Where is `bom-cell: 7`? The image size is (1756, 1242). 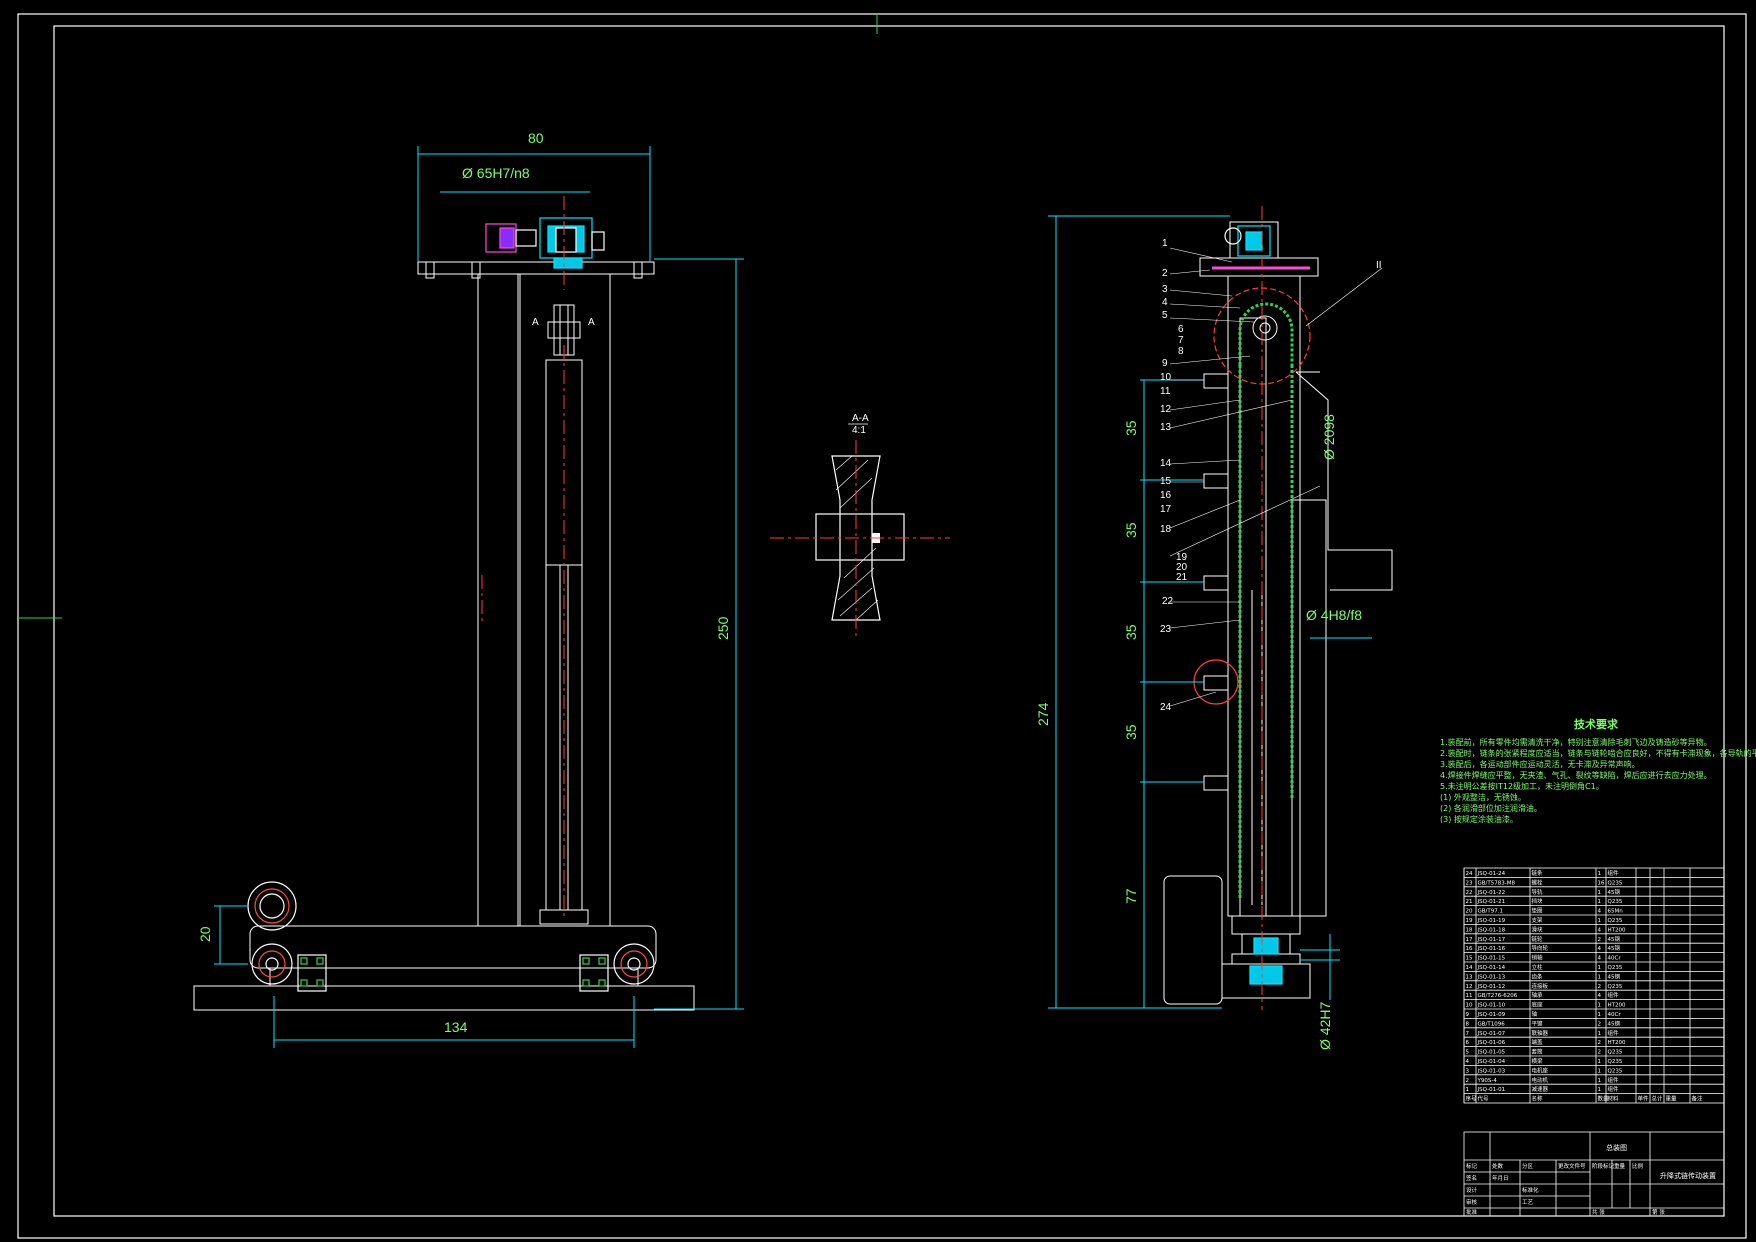
bom-cell: 7 is located at coordinates (1468, 1034).